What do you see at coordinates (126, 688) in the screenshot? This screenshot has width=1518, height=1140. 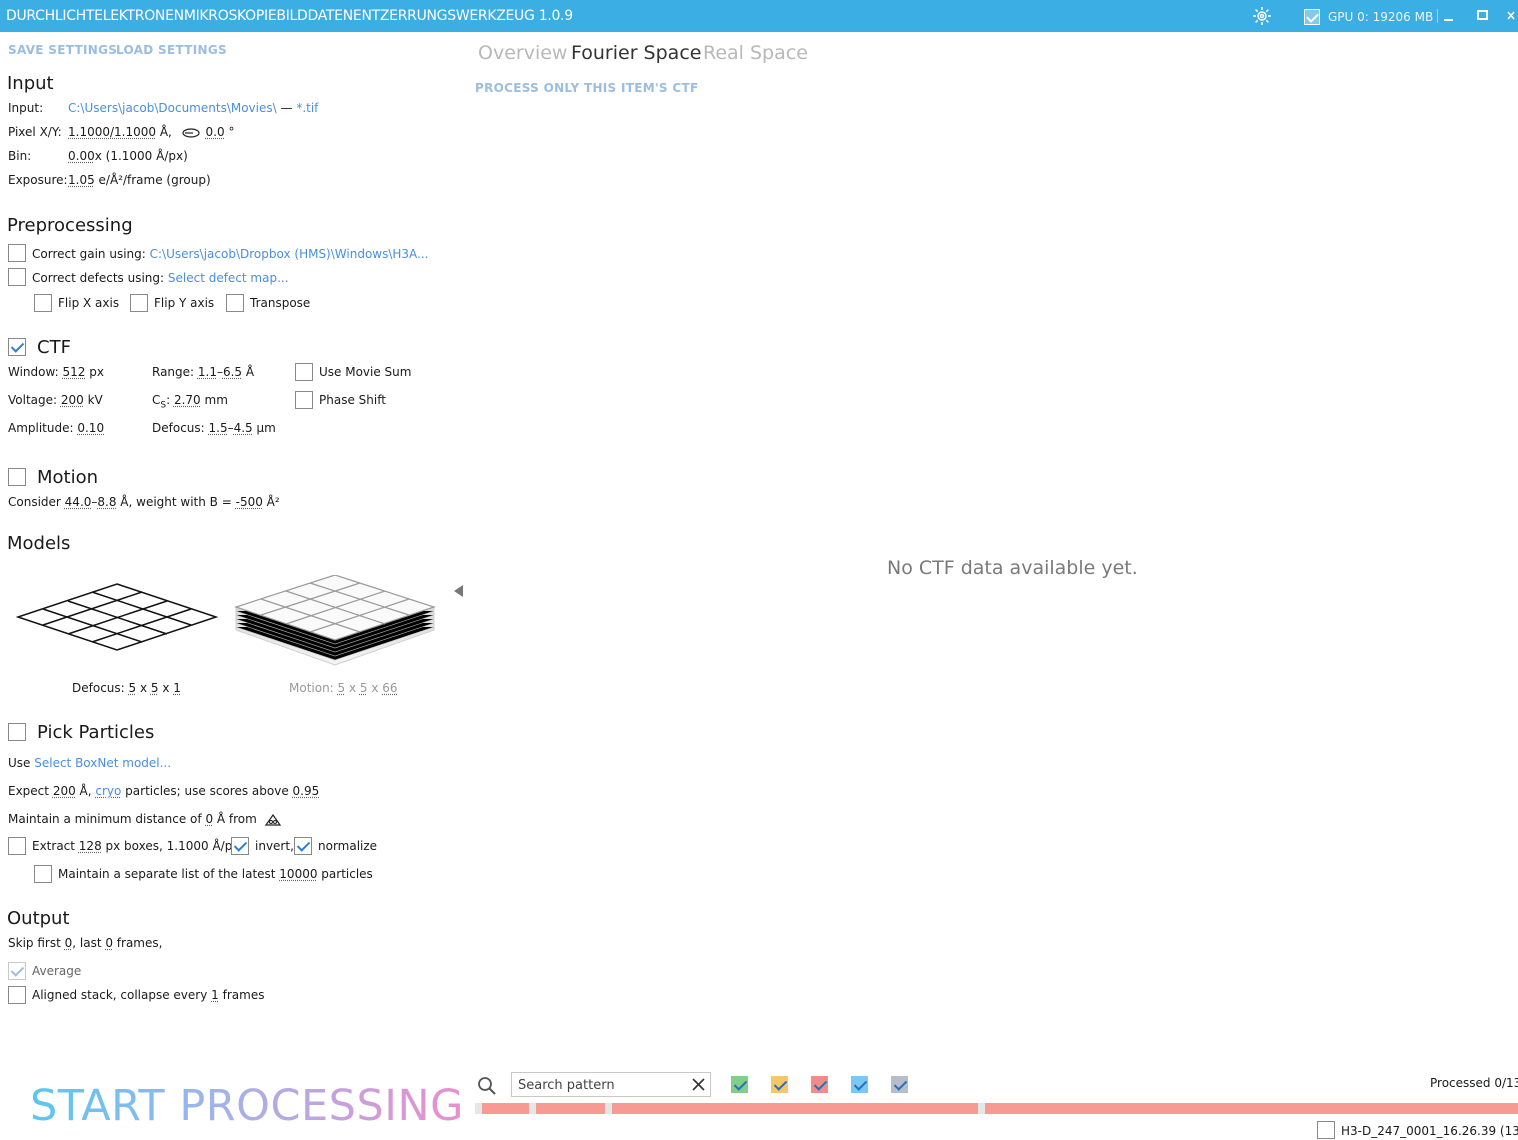 I see `defocus-model-label: Defocus: 5 x 5 x 1` at bounding box center [126, 688].